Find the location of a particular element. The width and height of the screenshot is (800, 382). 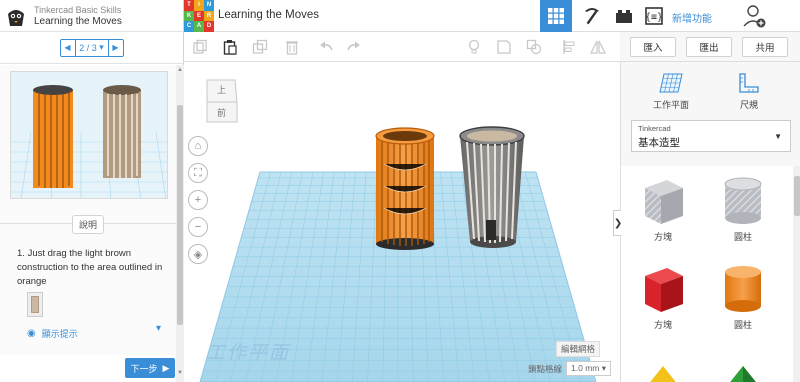

lesson-pager-row: ◀ 2 / 3 ▾ ▶ is located at coordinates (91, 48).